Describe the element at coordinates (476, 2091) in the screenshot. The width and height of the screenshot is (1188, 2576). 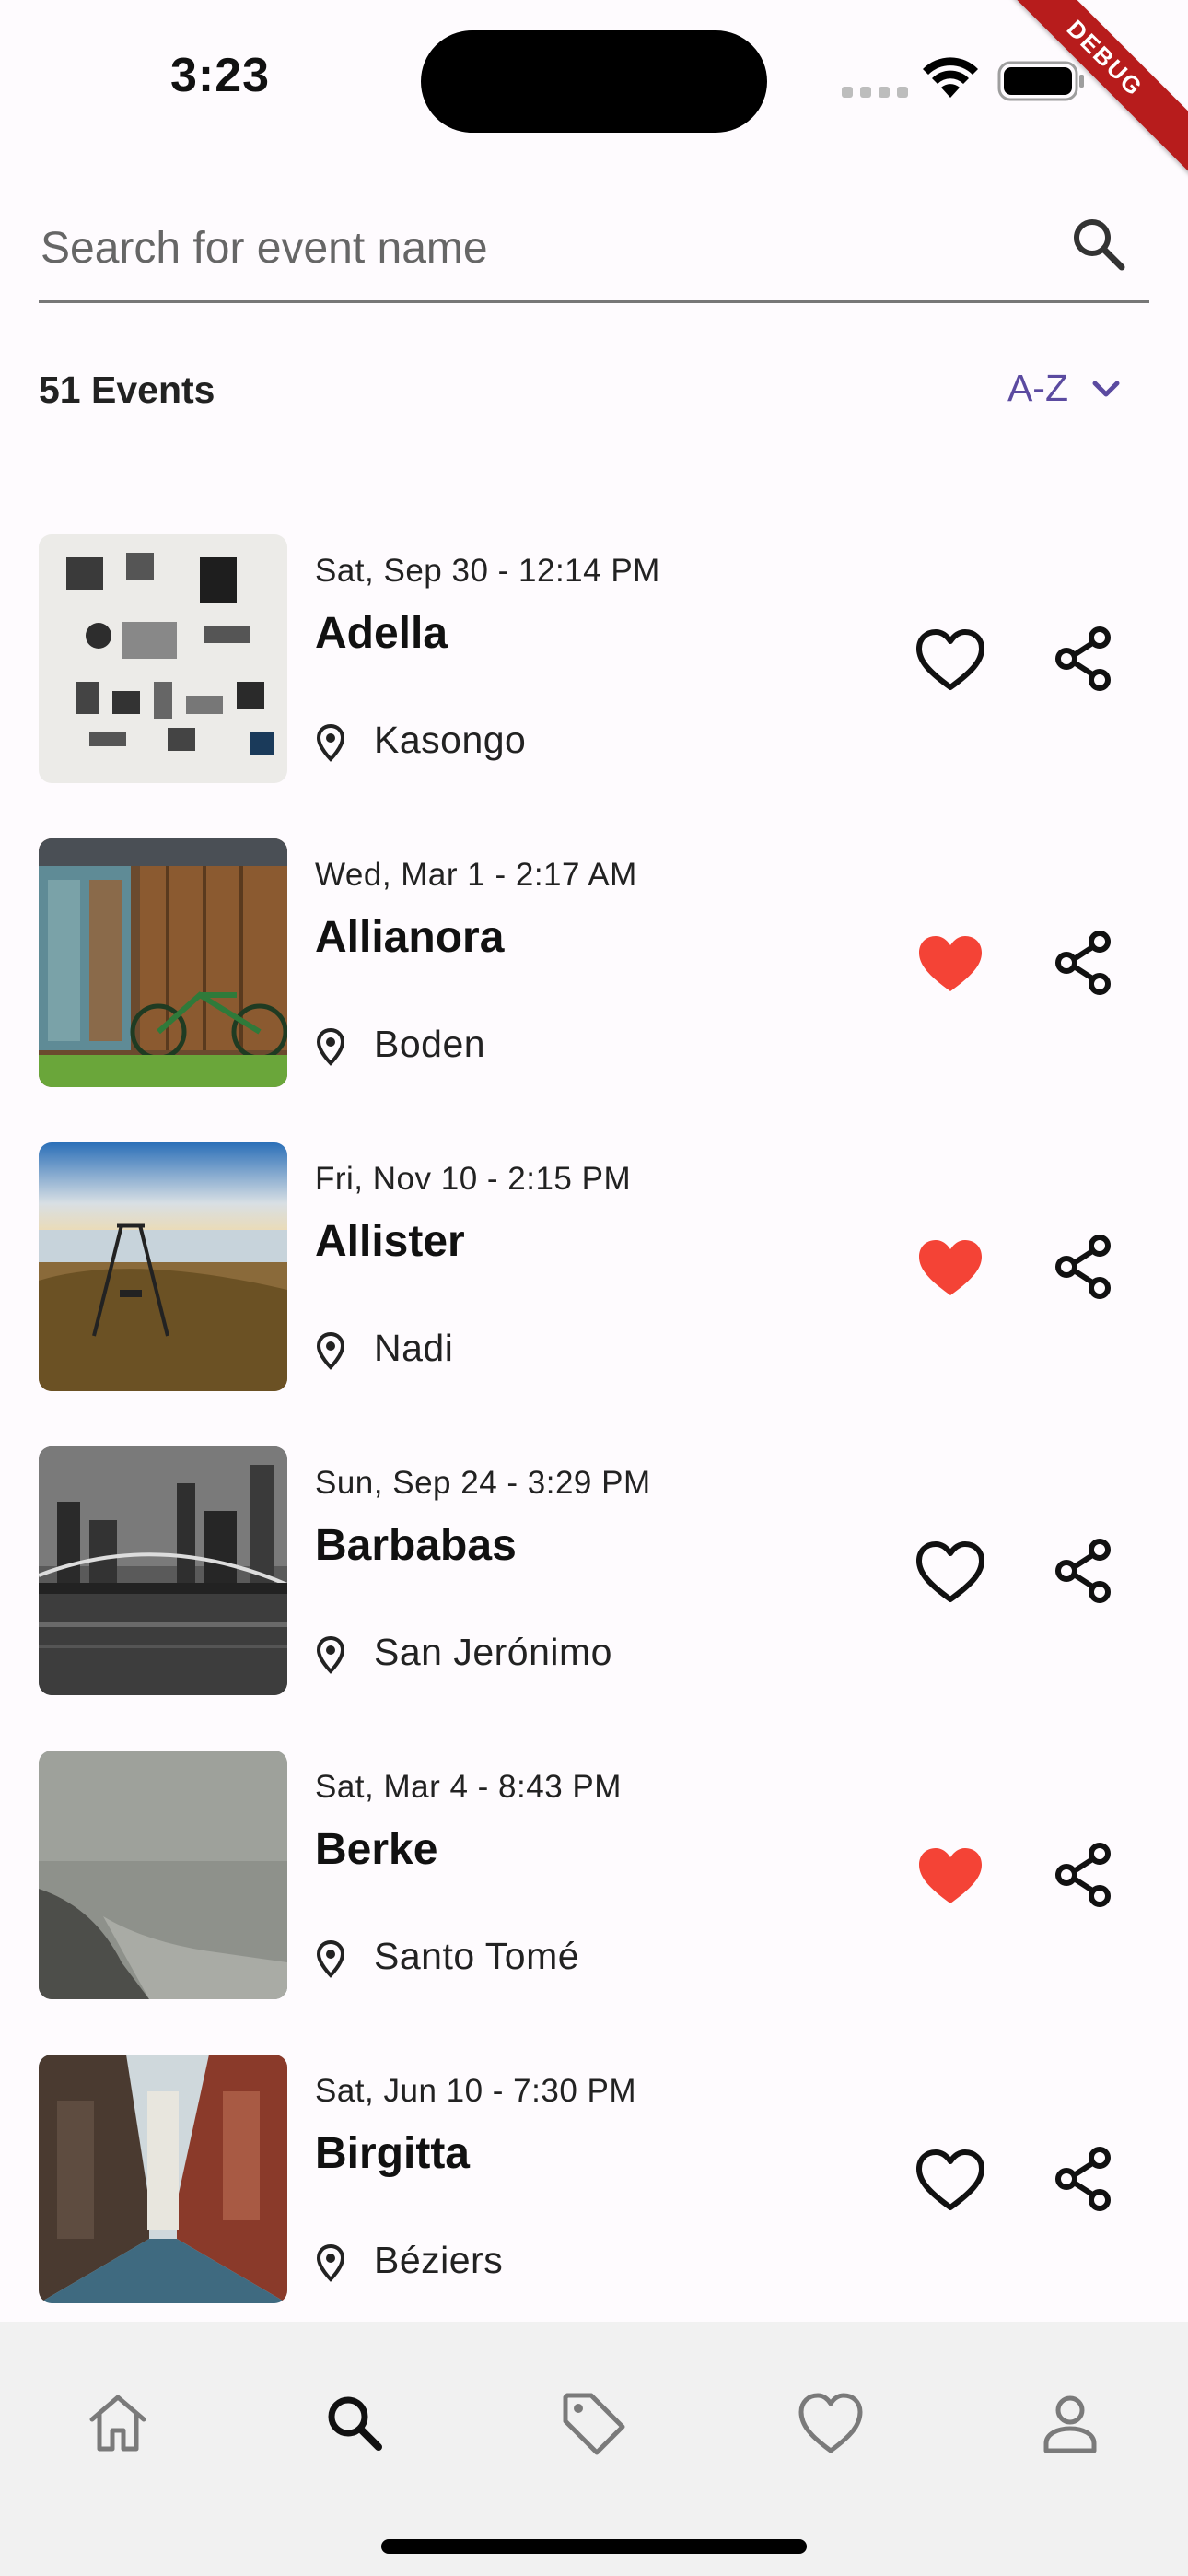
I see `event-date: Sat, Jun 10 - 7:30 PM` at that location.